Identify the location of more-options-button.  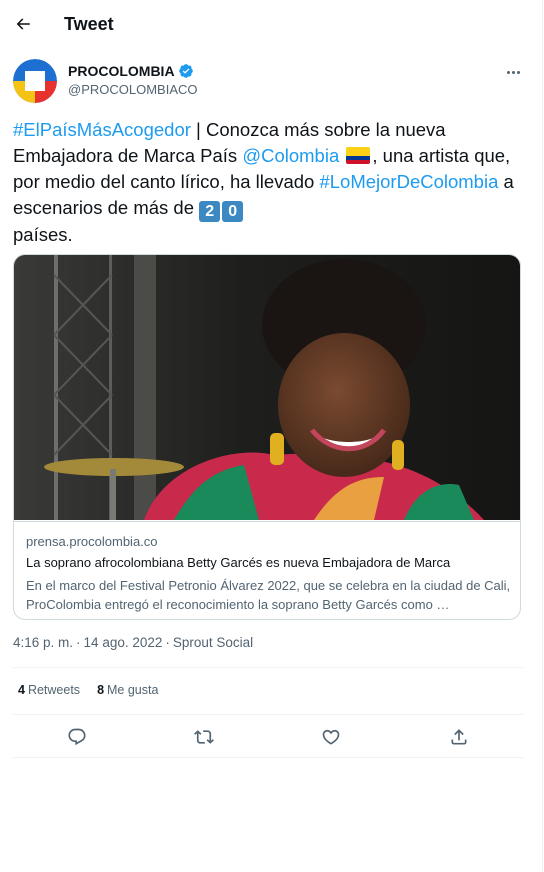
(513, 72).